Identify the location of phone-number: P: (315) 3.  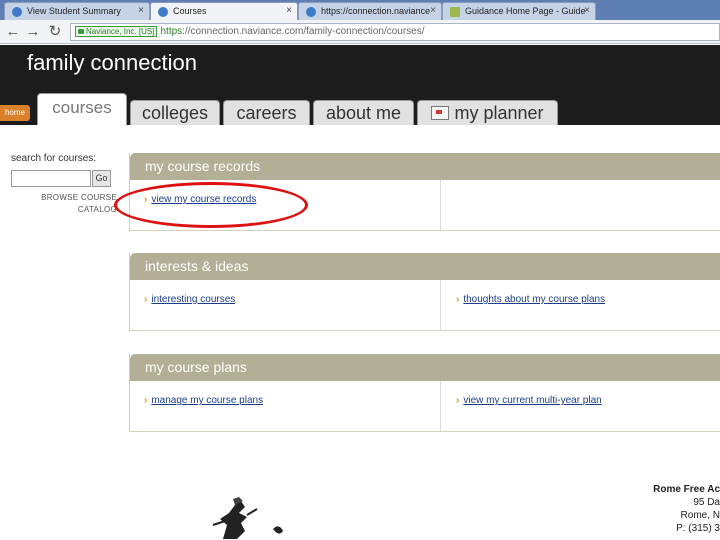
(698, 528).